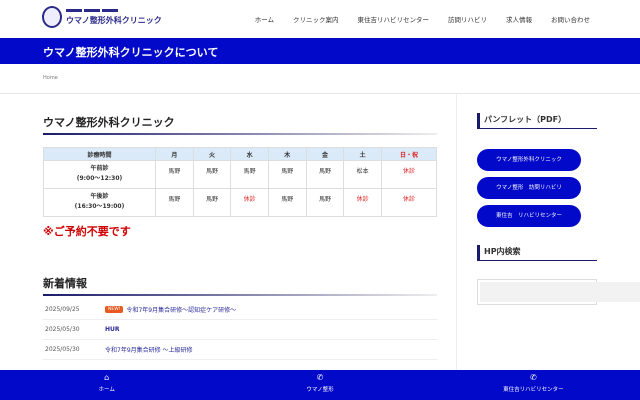 The width and height of the screenshot is (640, 400). Describe the element at coordinates (287, 154) in the screenshot. I see `col-header: 木` at that location.